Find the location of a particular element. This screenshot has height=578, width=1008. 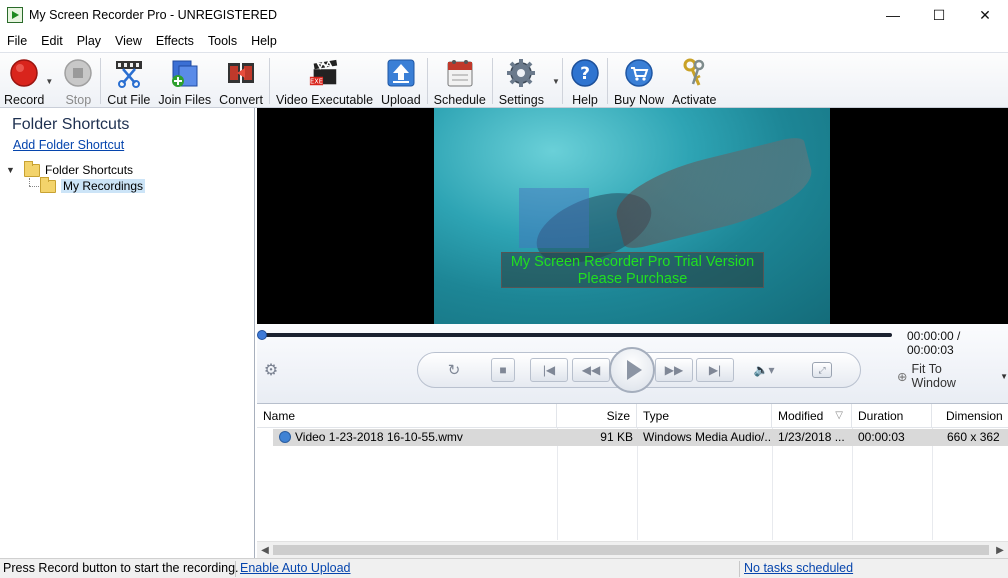

menu-edit: Edit is located at coordinates (52, 41).